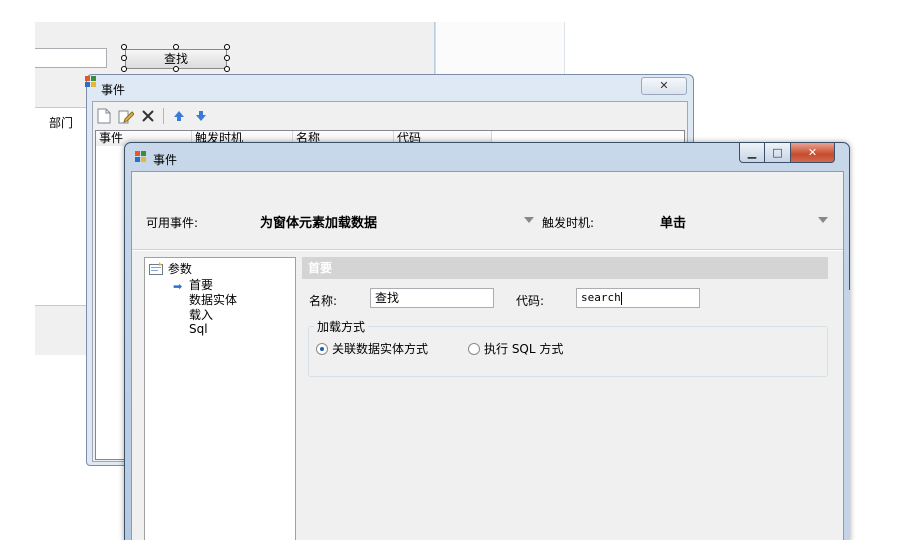 Image resolution: width=900 pixels, height=540 pixels. I want to click on dept-column-header: 部门, so click(61, 123).